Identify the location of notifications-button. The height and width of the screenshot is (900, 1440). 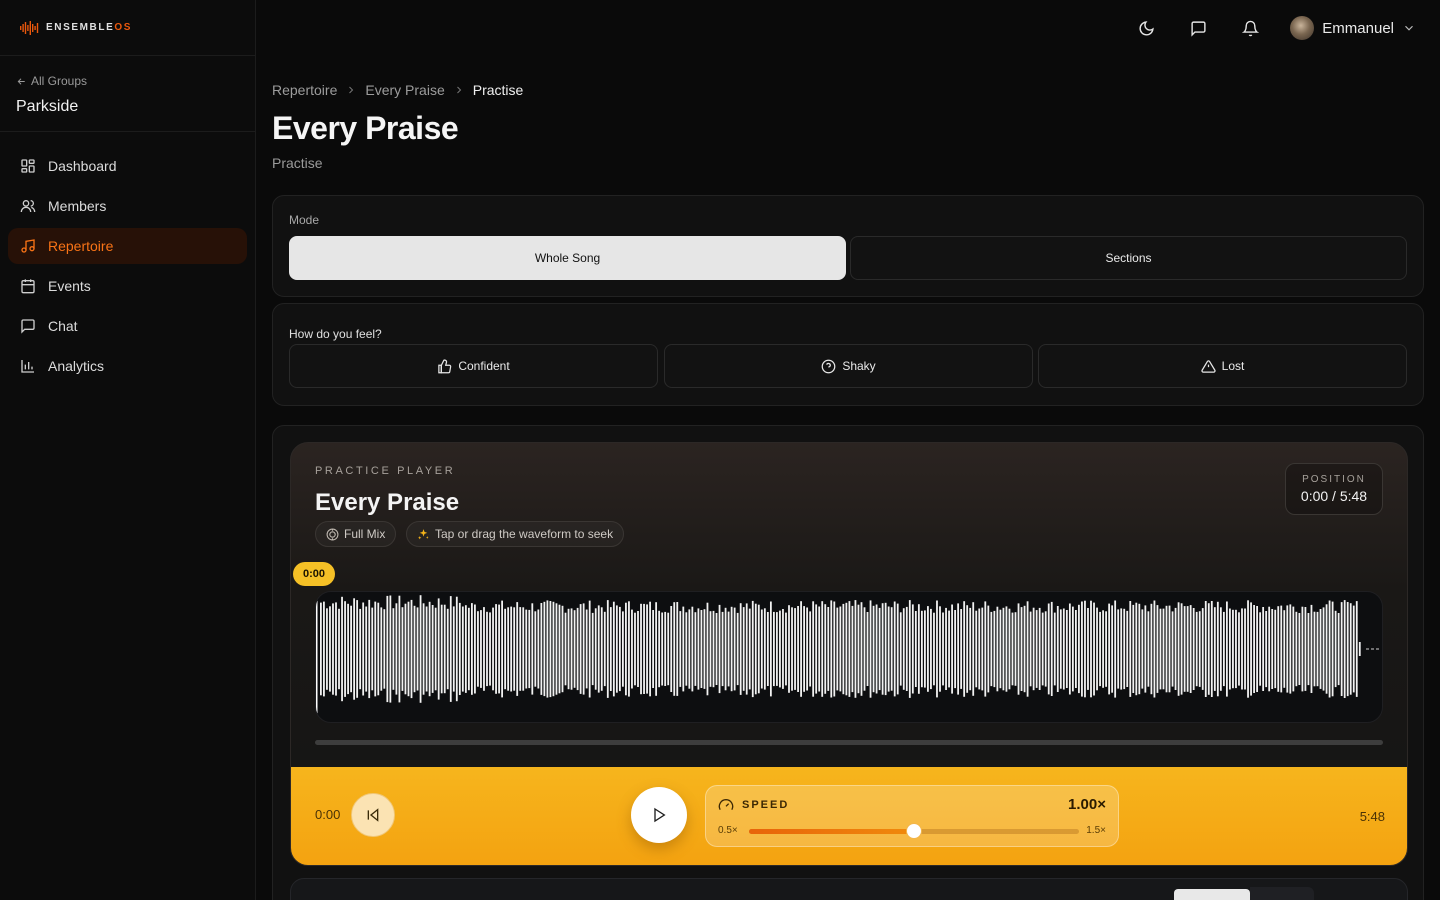
(1250, 28).